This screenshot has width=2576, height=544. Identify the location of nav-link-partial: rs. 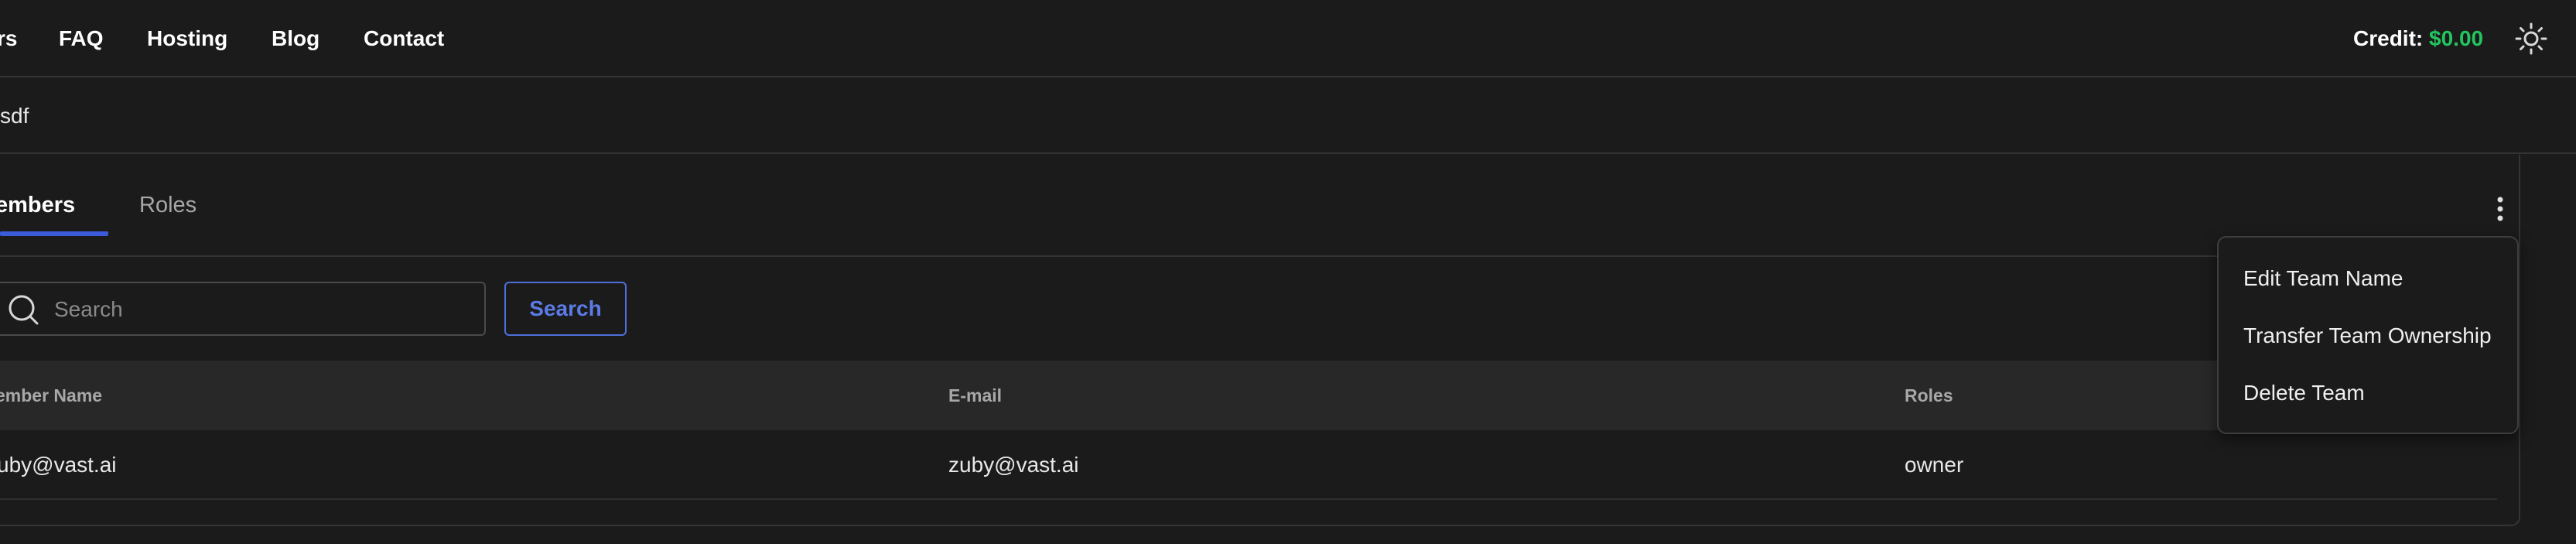
(8, 39).